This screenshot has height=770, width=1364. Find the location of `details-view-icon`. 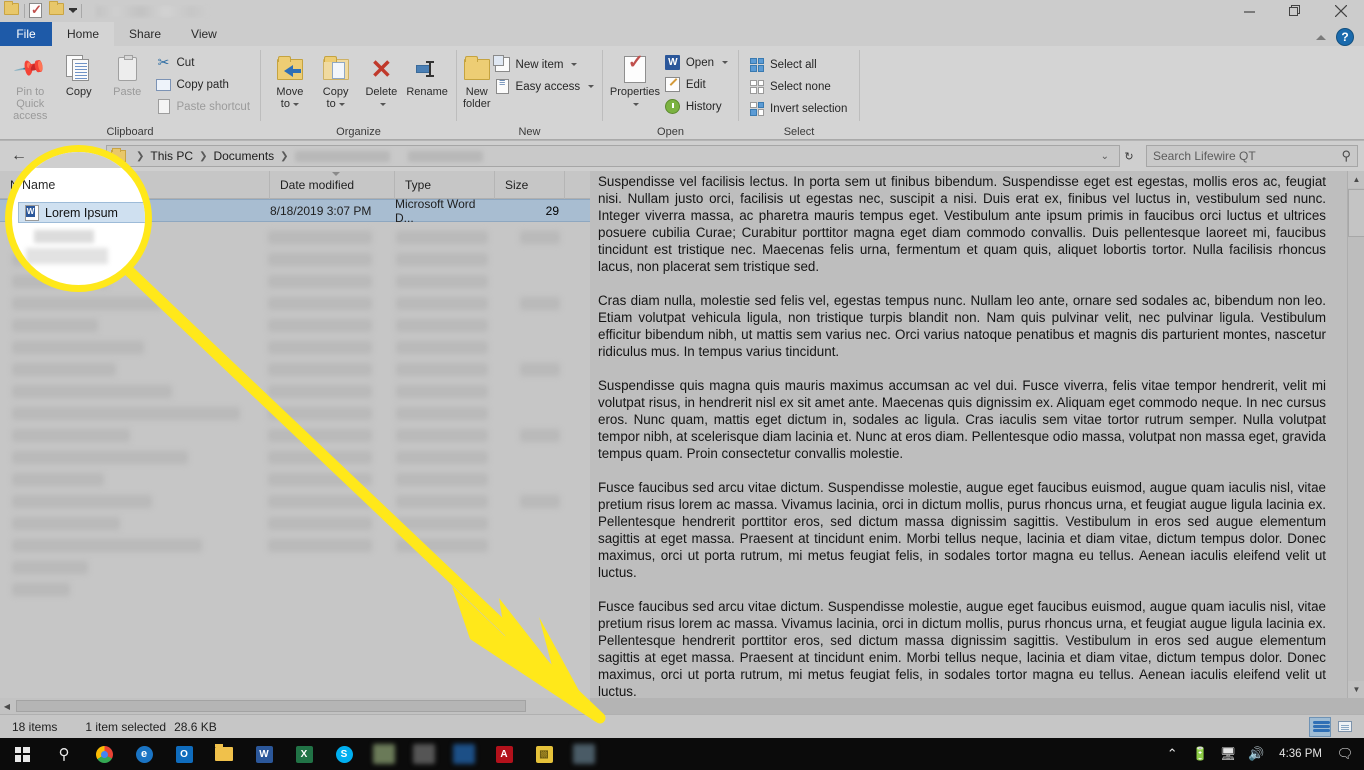

details-view-icon is located at coordinates (1320, 726).